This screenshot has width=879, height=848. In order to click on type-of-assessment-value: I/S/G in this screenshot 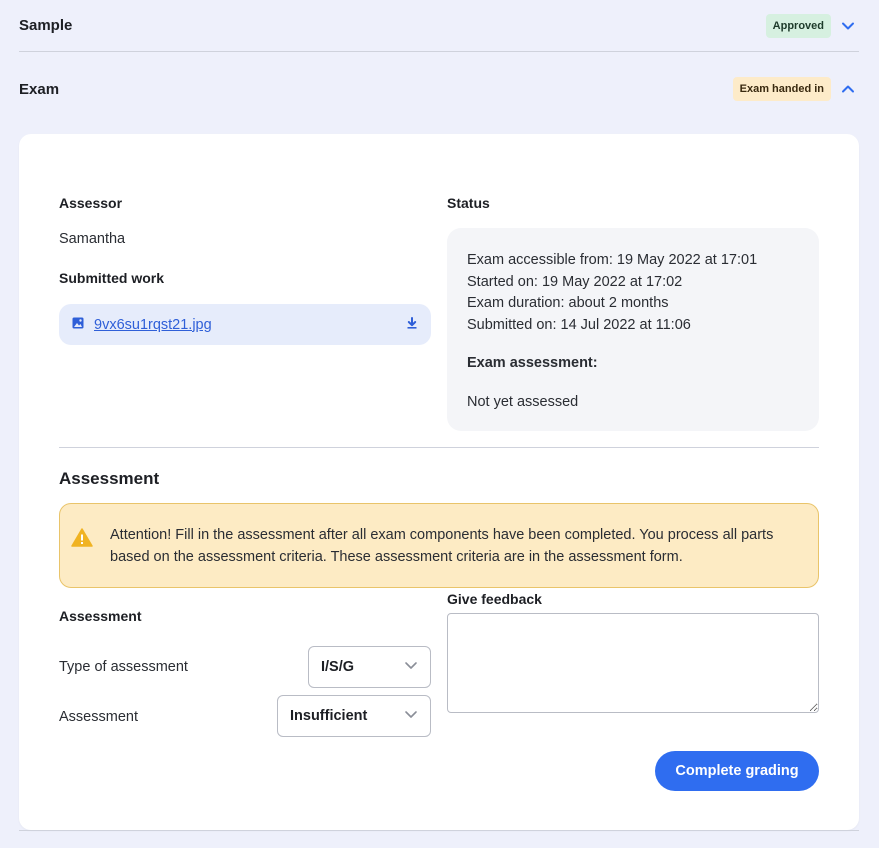, I will do `click(338, 667)`.